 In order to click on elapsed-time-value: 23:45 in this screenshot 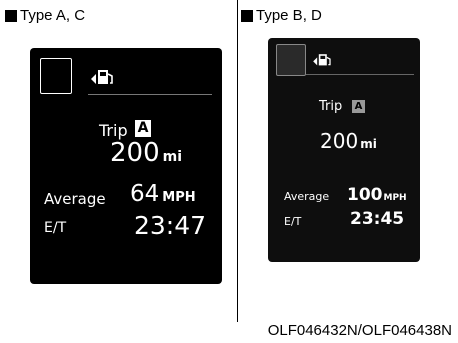, I will do `click(377, 219)`.